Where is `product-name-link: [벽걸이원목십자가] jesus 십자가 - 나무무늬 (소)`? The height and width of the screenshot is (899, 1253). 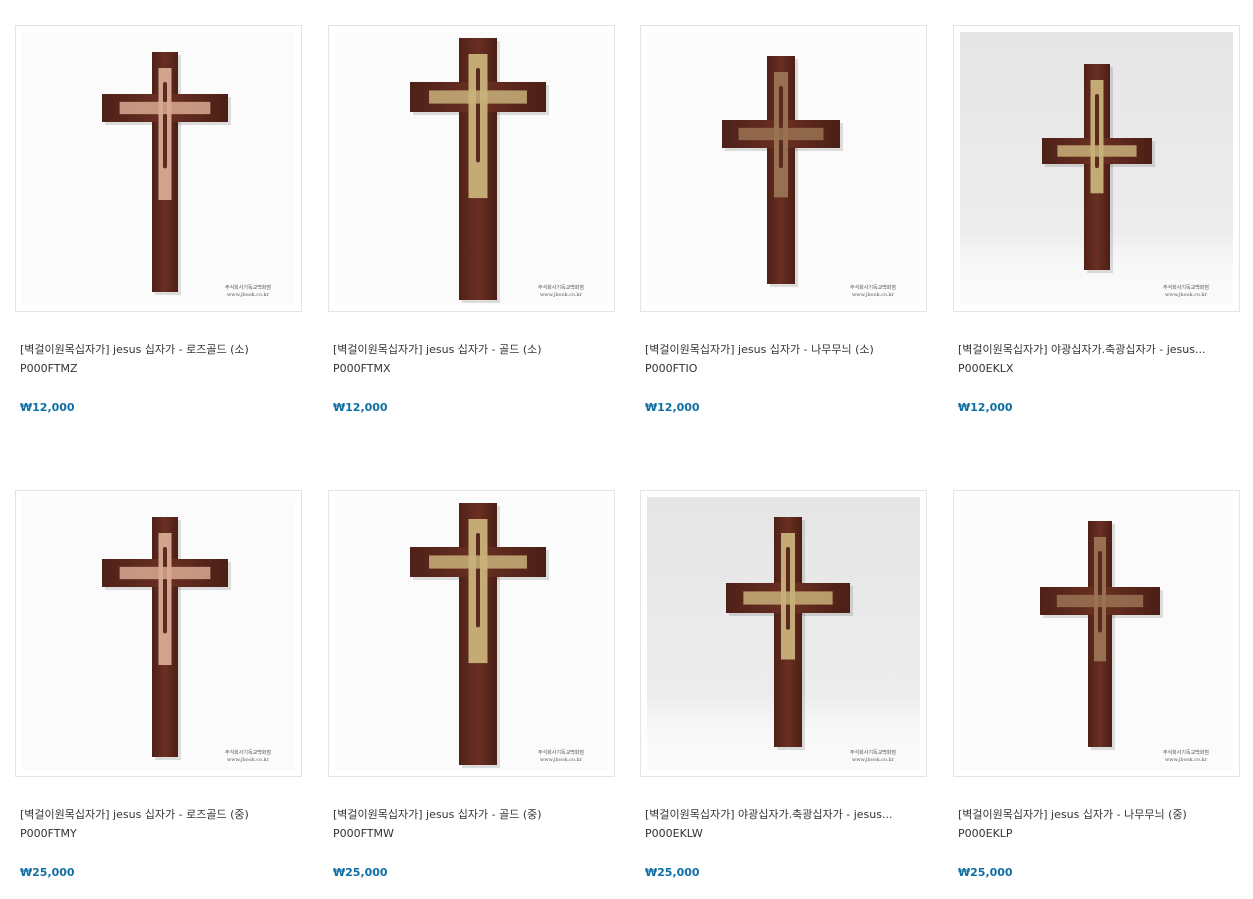 product-name-link: [벽걸이원목십자가] jesus 십자가 - 나무무늬 (소) is located at coordinates (782, 350).